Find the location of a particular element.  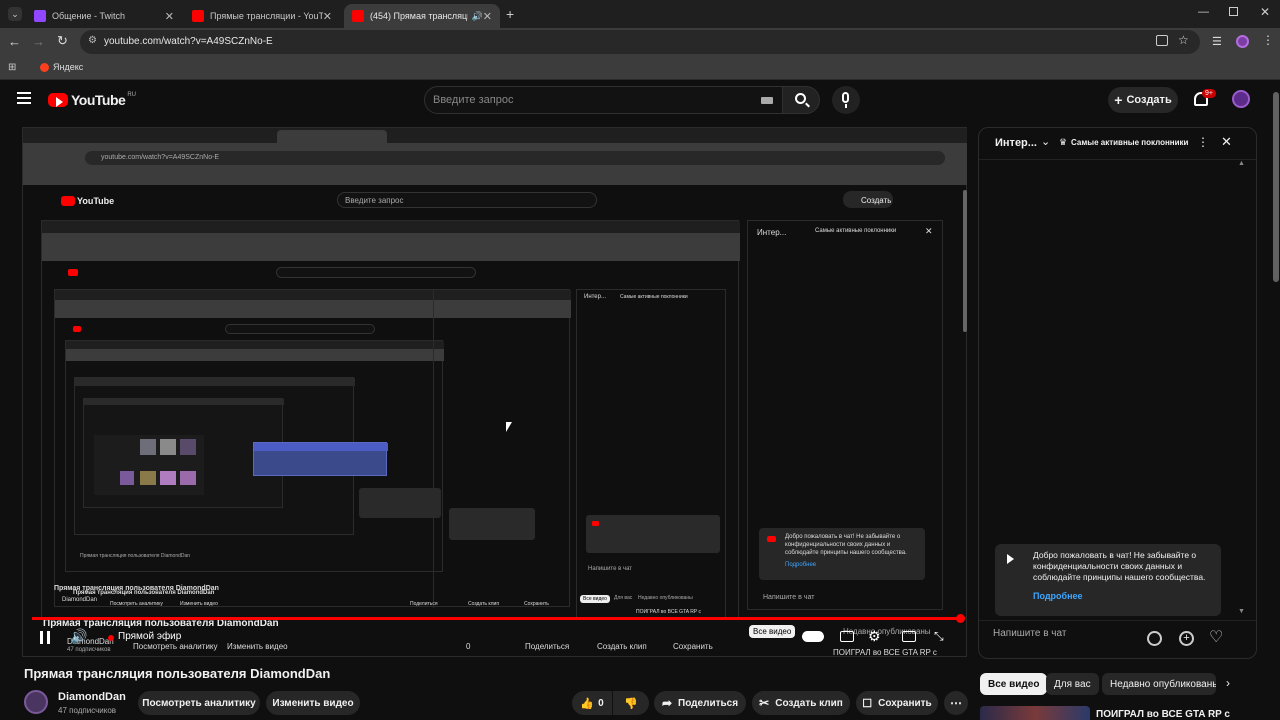

close-chat-icon: ✕ is located at coordinates (1226, 142).